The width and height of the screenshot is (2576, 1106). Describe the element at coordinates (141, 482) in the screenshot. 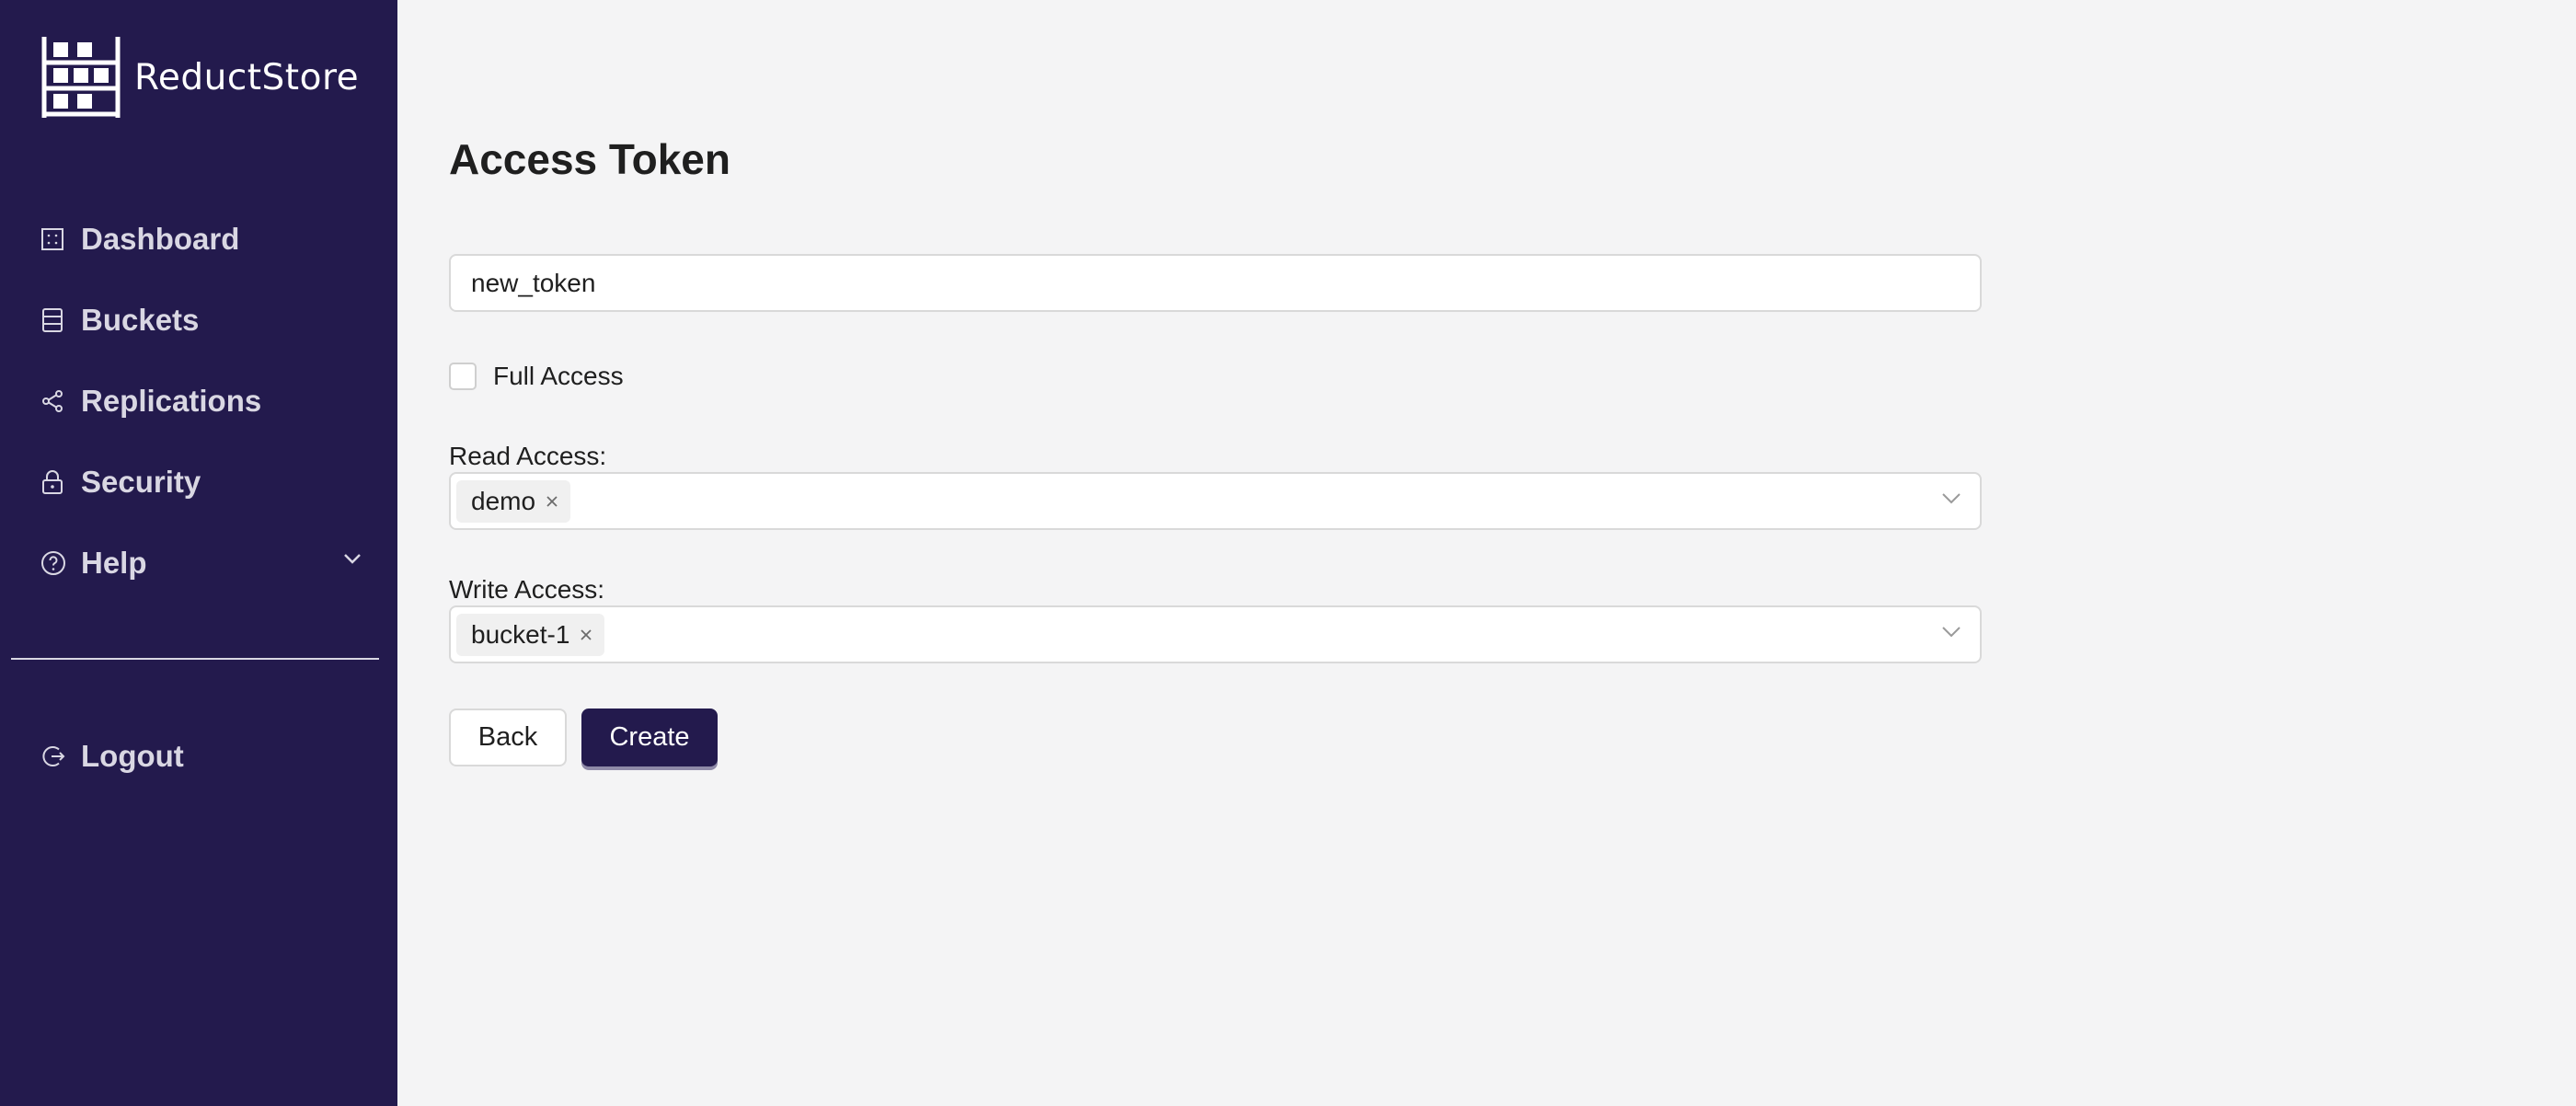

I see `sidebar-item-label: Security` at that location.